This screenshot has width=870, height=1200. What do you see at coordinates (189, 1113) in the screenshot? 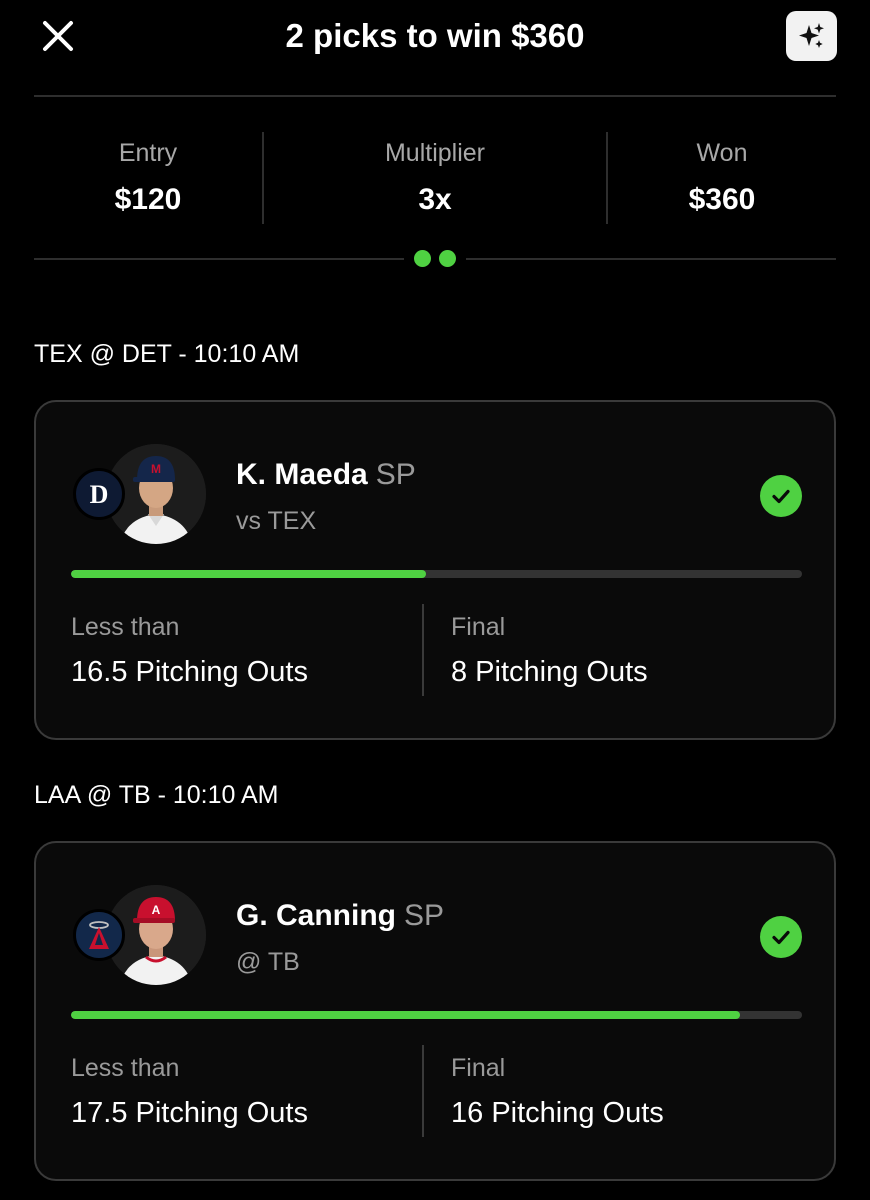
I see `line-value: 17.5 Pitching Outs` at bounding box center [189, 1113].